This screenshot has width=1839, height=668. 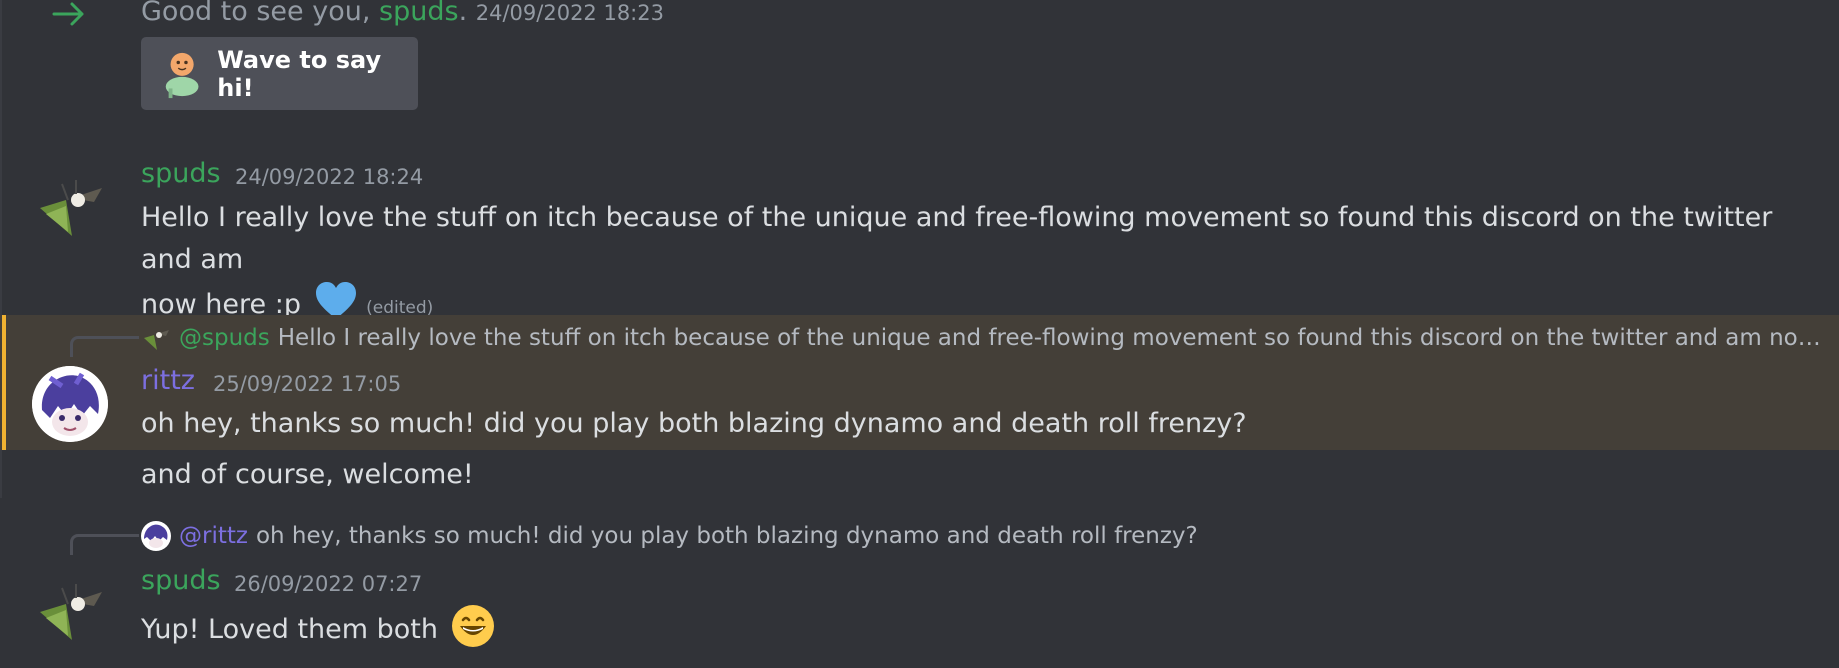 What do you see at coordinates (299, 73) in the screenshot?
I see `wave-button-label: Wave to say hi!` at bounding box center [299, 73].